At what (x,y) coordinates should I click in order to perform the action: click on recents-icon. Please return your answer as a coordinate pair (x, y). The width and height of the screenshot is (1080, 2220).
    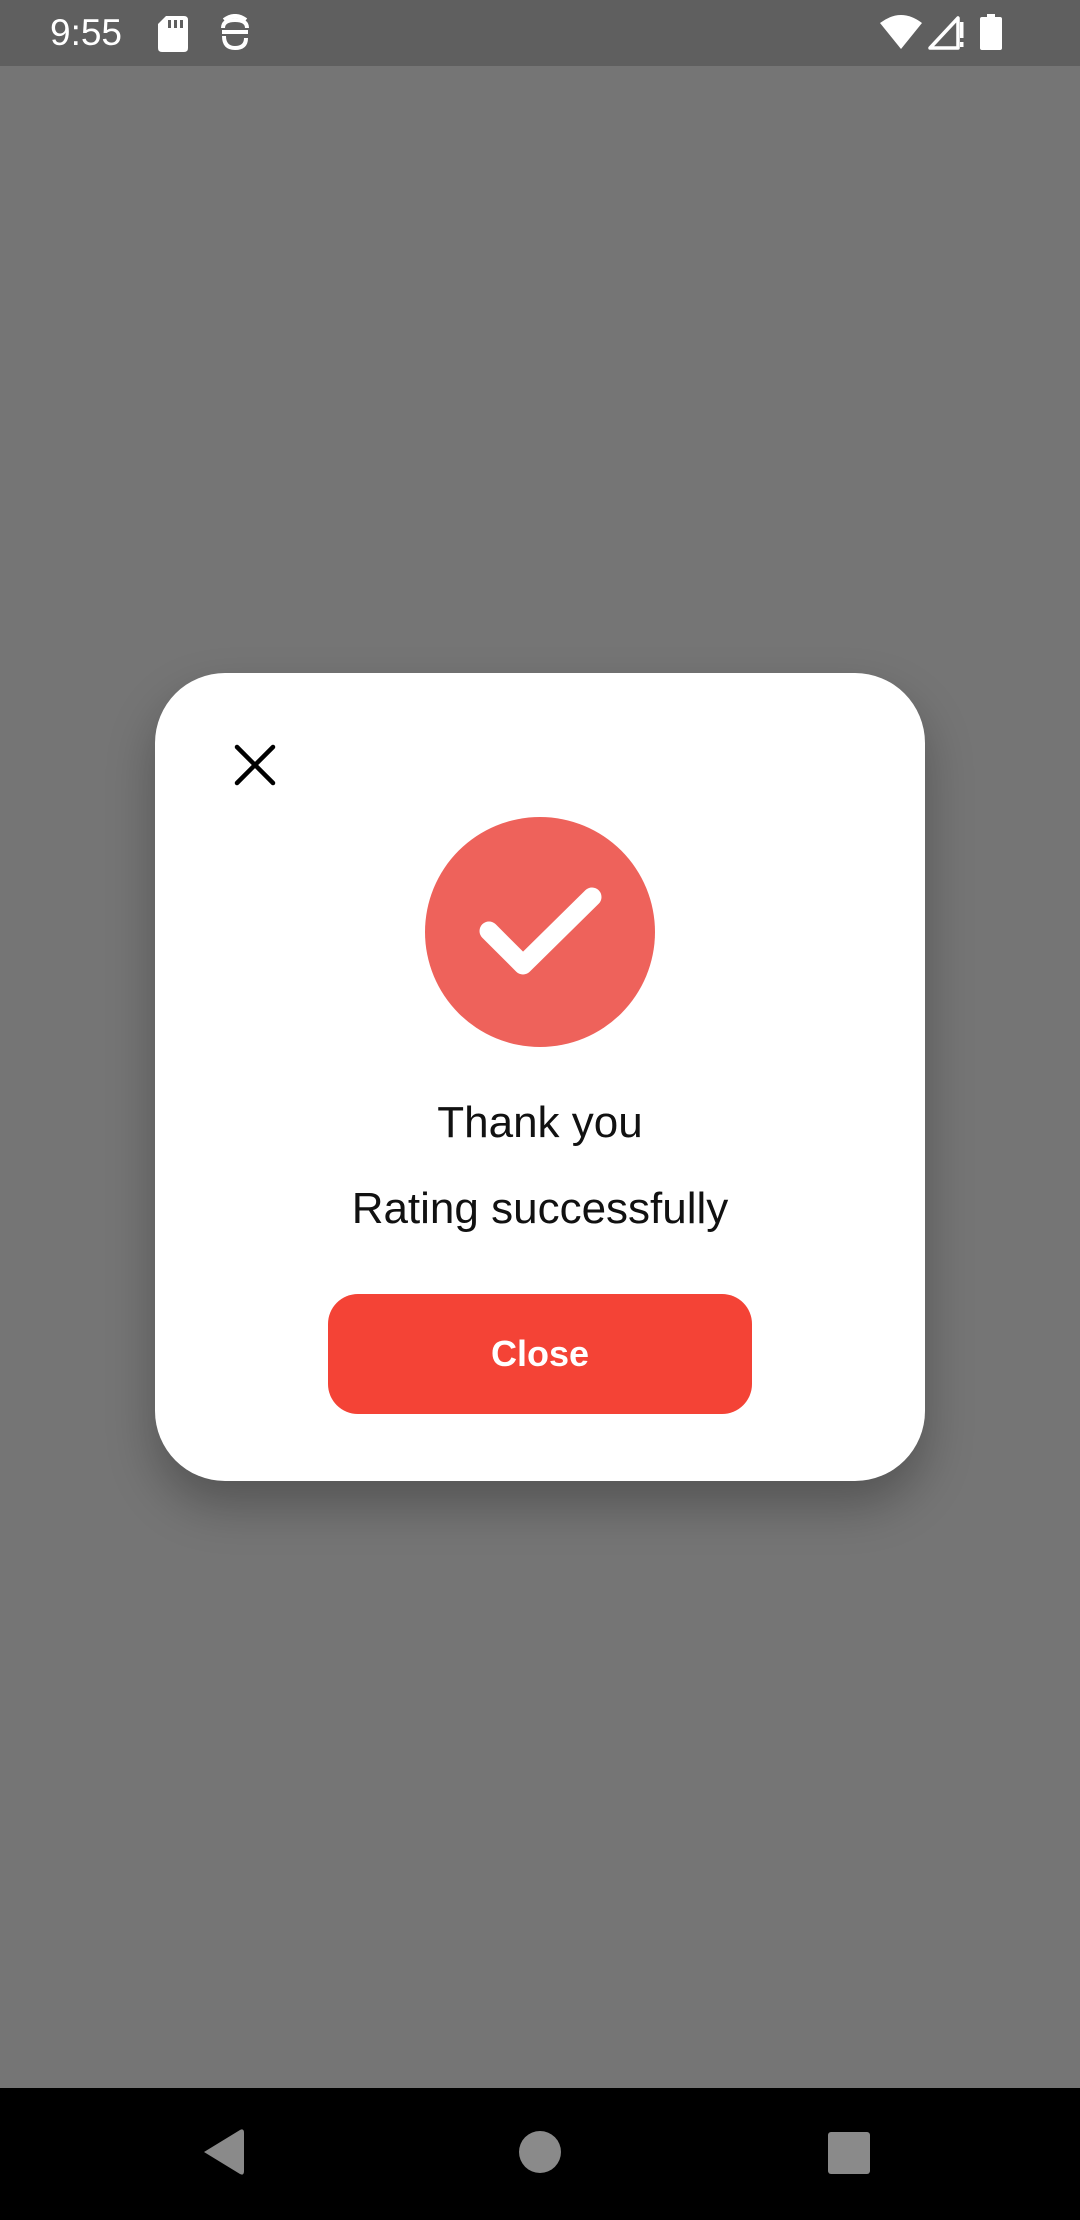
    Looking at the image, I should click on (849, 2153).